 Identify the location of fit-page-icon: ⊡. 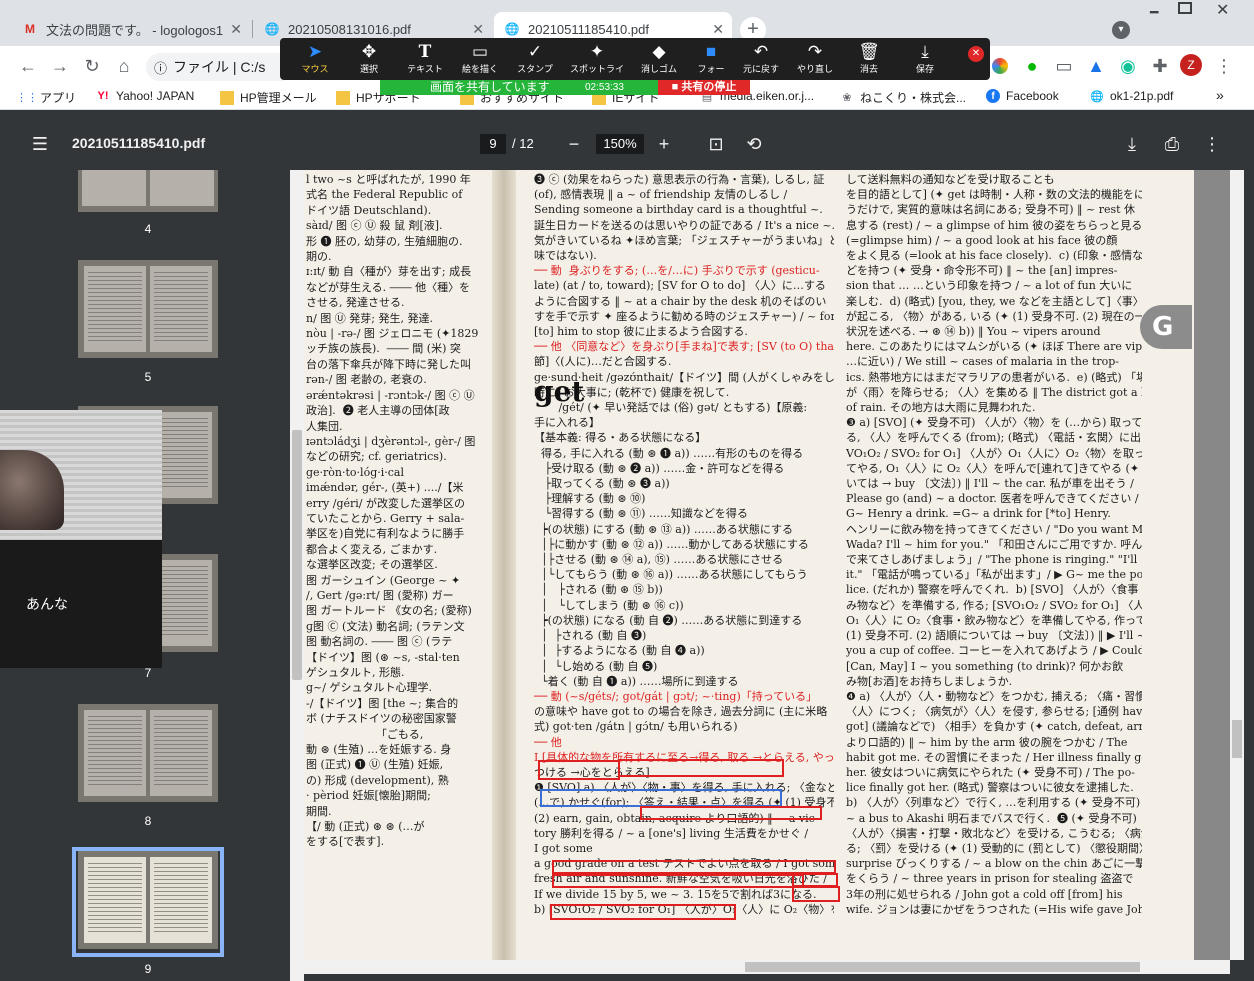
(716, 144).